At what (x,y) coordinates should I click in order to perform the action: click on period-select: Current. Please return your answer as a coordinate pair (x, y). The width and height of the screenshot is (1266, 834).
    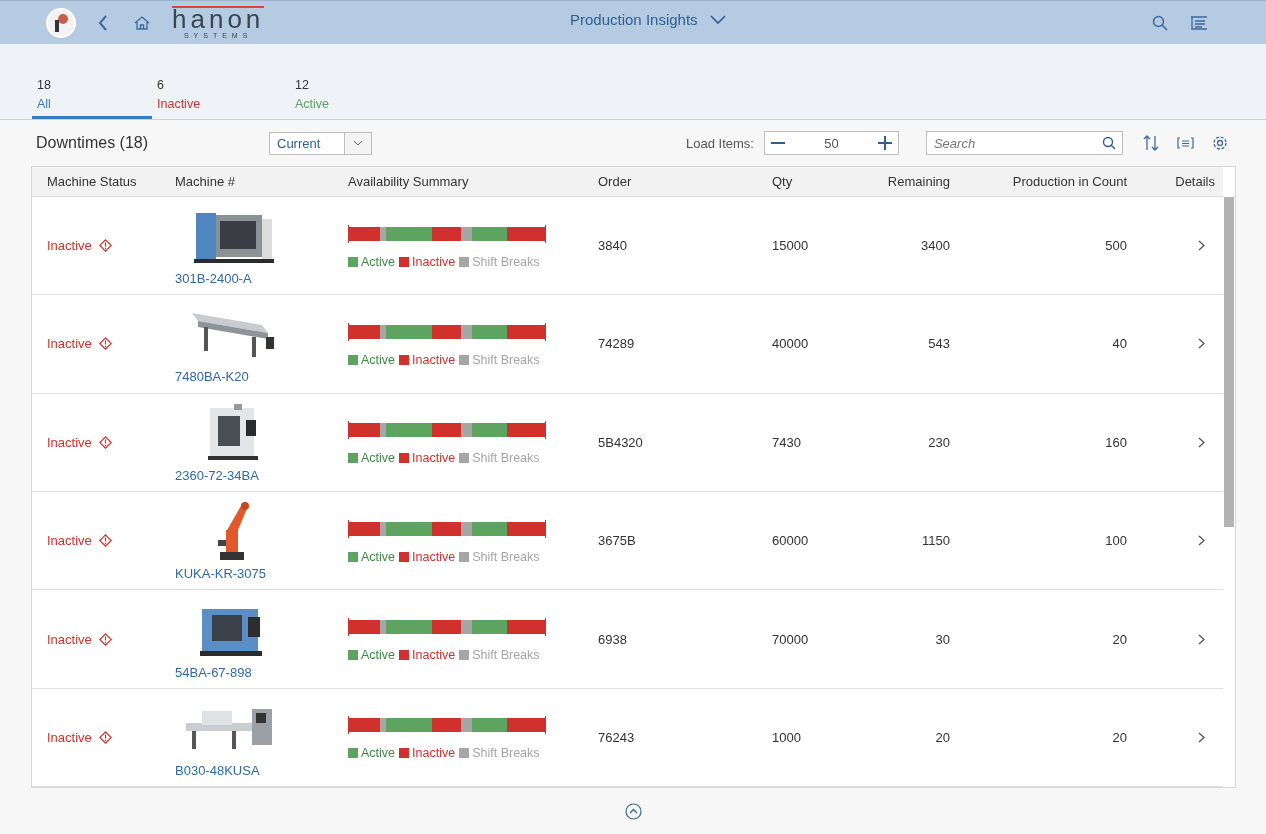
    Looking at the image, I should click on (320, 143).